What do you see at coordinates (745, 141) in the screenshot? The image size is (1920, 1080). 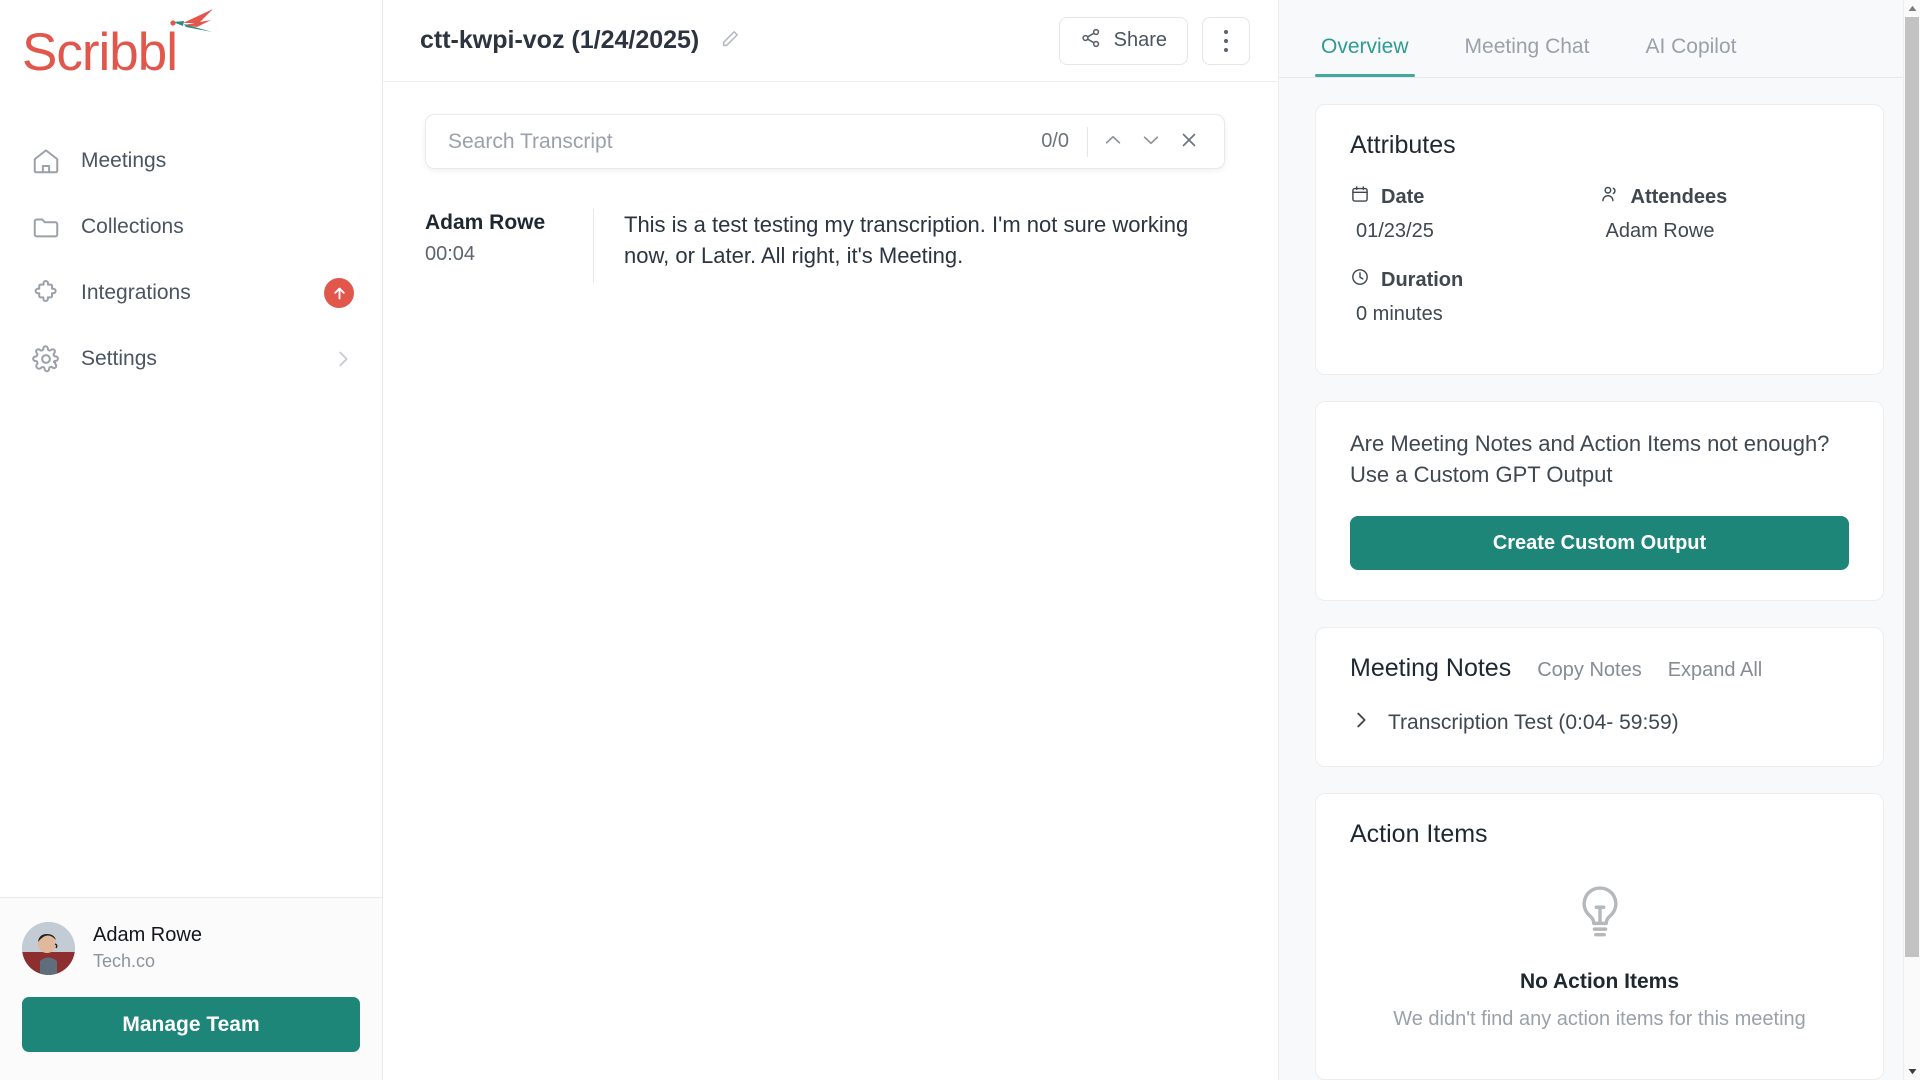 I see `search-input` at bounding box center [745, 141].